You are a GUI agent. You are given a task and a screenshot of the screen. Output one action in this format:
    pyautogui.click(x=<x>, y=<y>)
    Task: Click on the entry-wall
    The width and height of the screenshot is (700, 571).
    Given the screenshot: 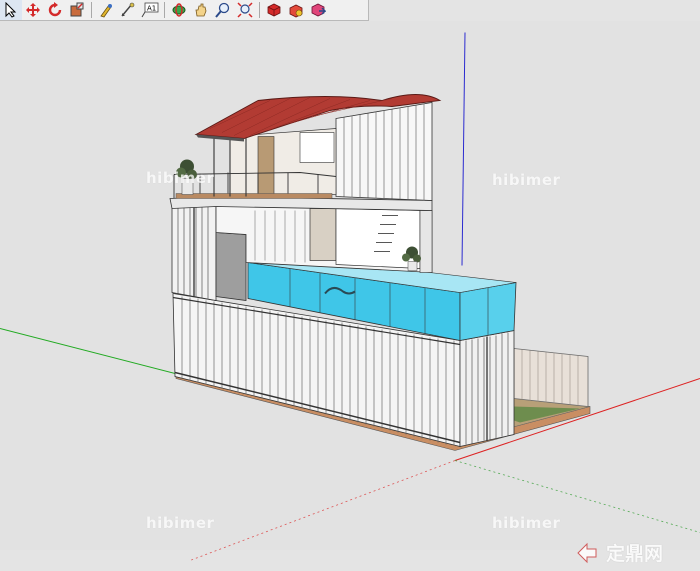 What is the action you would take?
    pyautogui.click(x=231, y=266)
    